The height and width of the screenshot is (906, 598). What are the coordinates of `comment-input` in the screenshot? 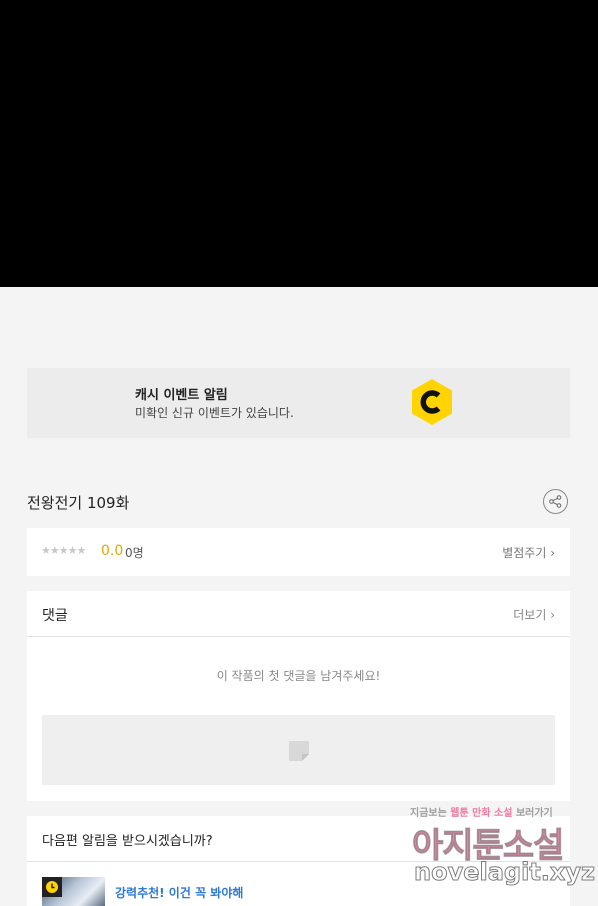 It's located at (298, 750).